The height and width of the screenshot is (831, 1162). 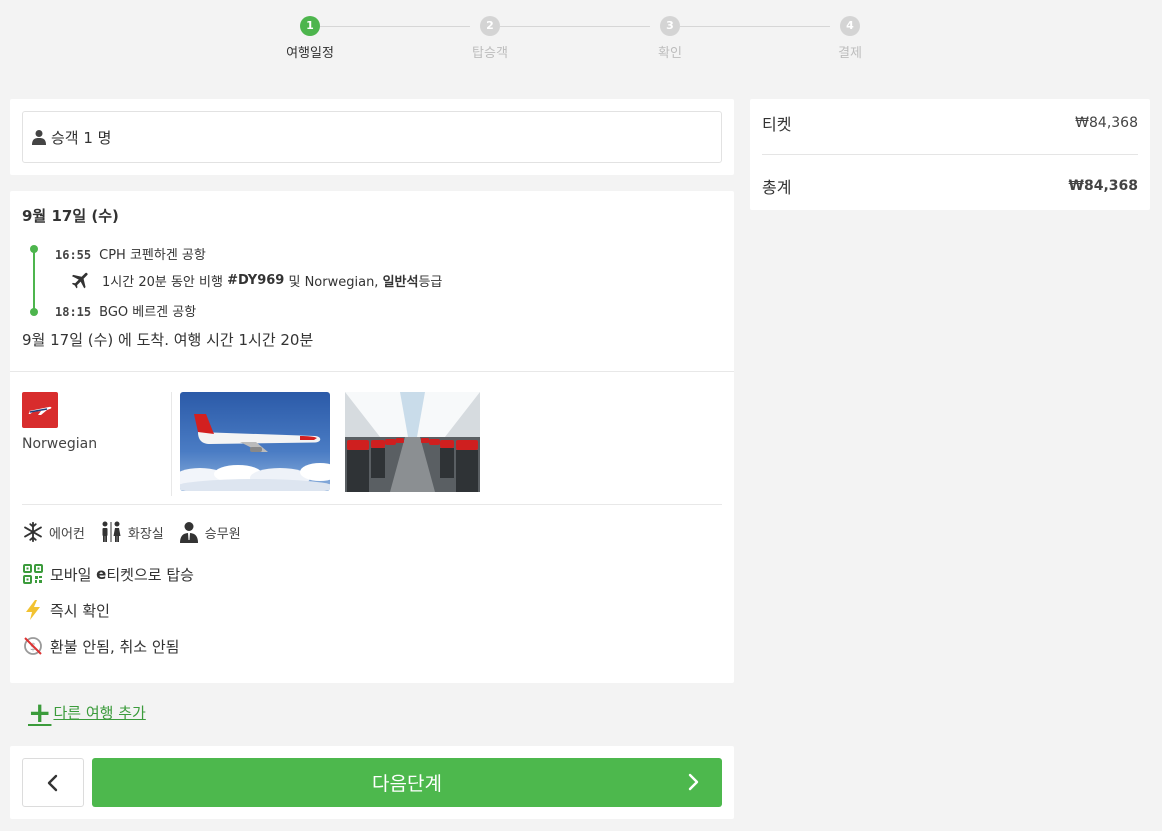 I want to click on total-price: ₩84,368, so click(x=1103, y=186).